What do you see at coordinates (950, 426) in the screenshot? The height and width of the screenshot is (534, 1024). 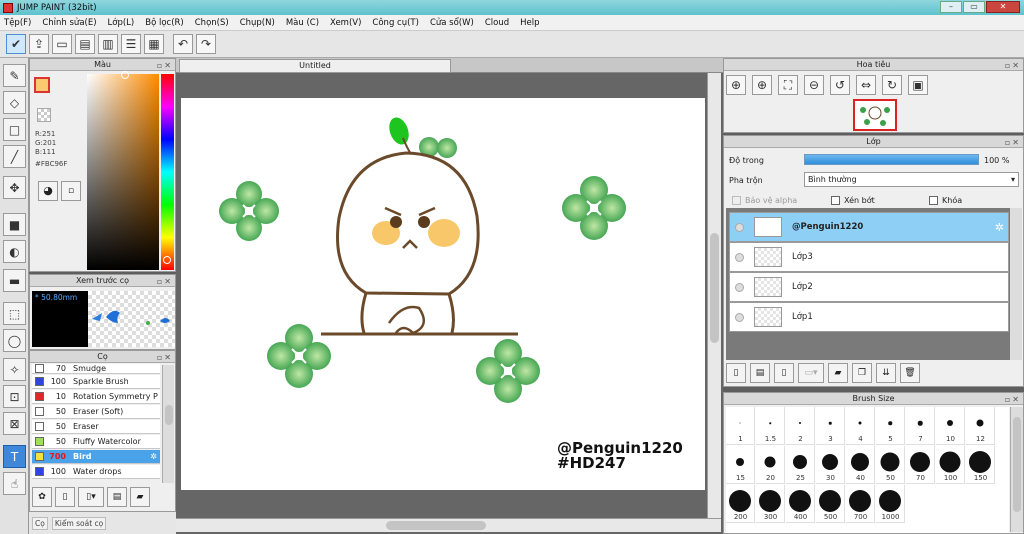 I see `brush-size-option: 10` at bounding box center [950, 426].